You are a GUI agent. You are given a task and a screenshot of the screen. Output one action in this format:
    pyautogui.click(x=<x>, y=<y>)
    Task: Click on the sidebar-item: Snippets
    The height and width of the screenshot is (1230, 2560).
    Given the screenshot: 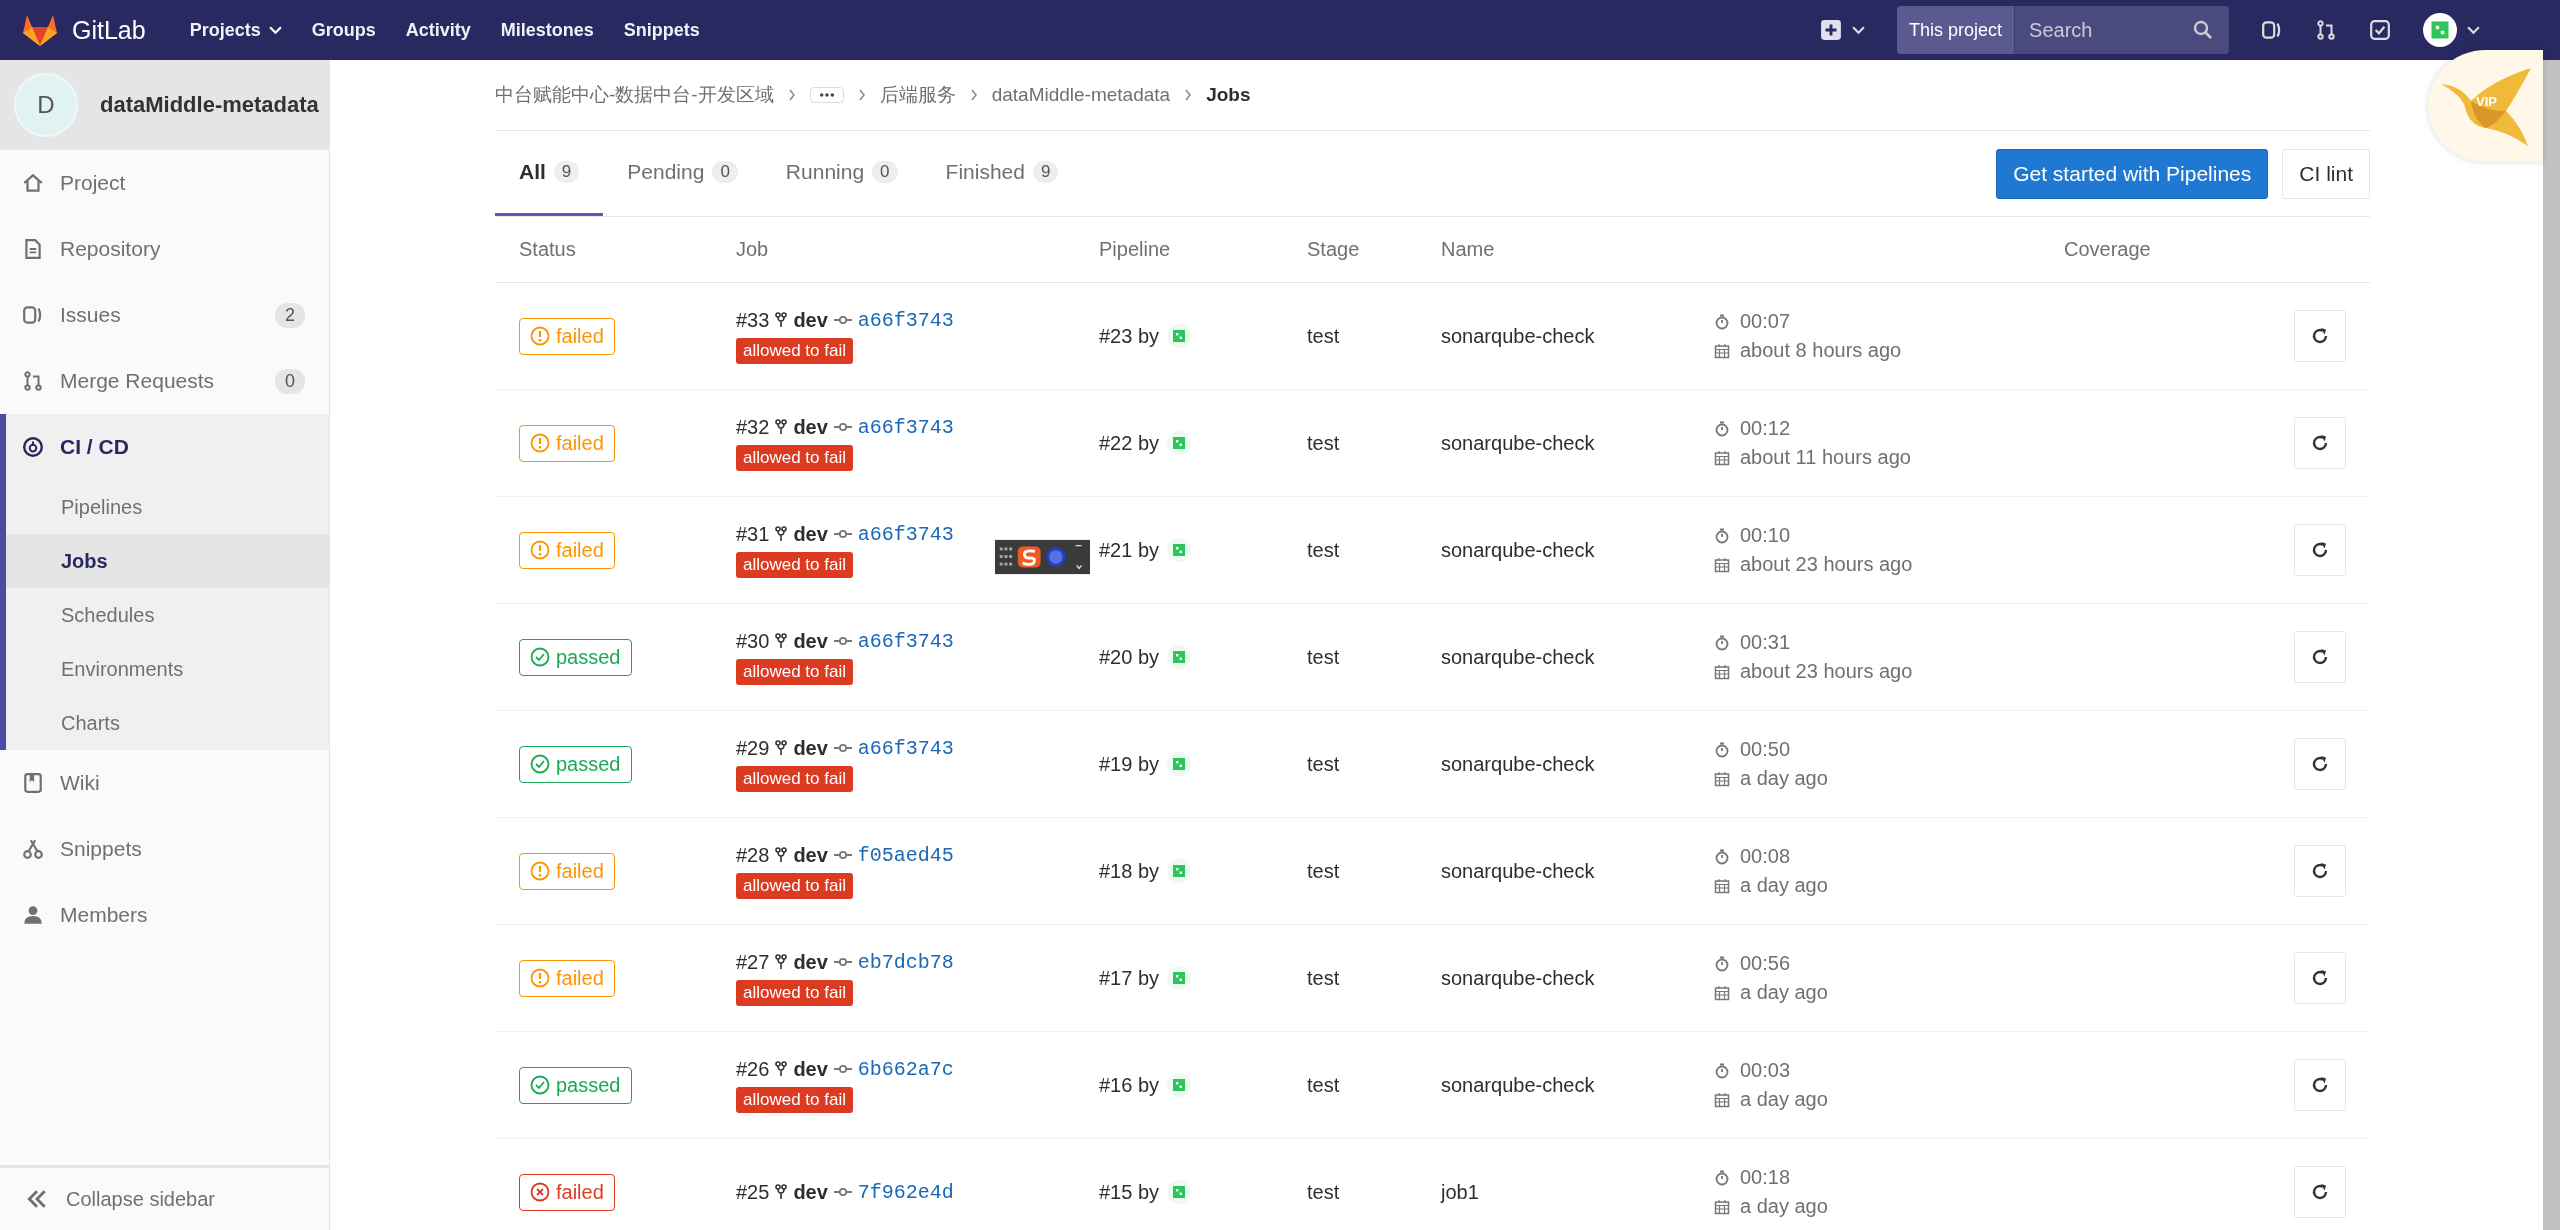 What is the action you would take?
    pyautogui.click(x=164, y=849)
    